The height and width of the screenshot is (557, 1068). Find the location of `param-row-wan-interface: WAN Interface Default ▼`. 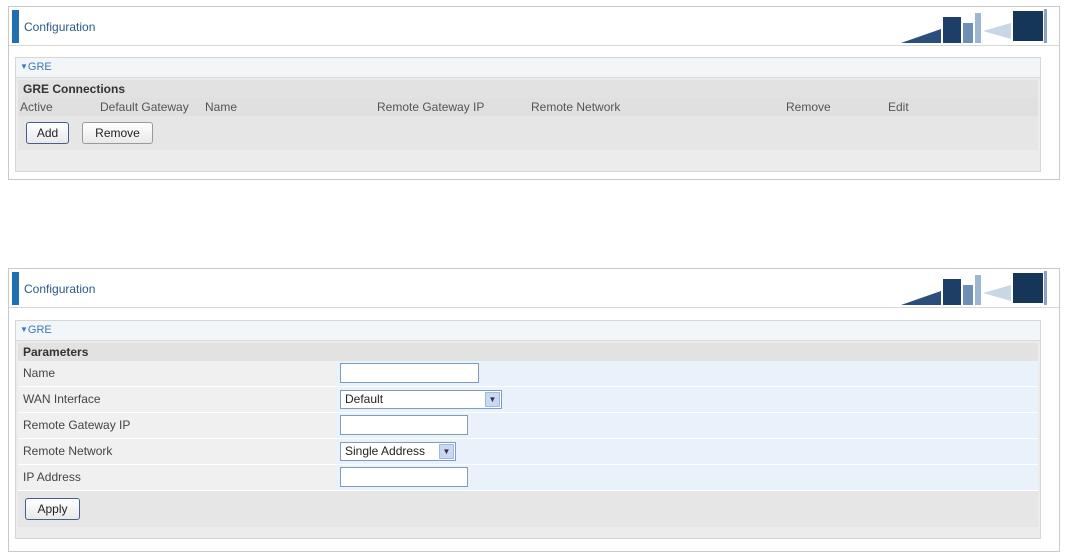

param-row-wan-interface: WAN Interface Default ▼ is located at coordinates (528, 400).